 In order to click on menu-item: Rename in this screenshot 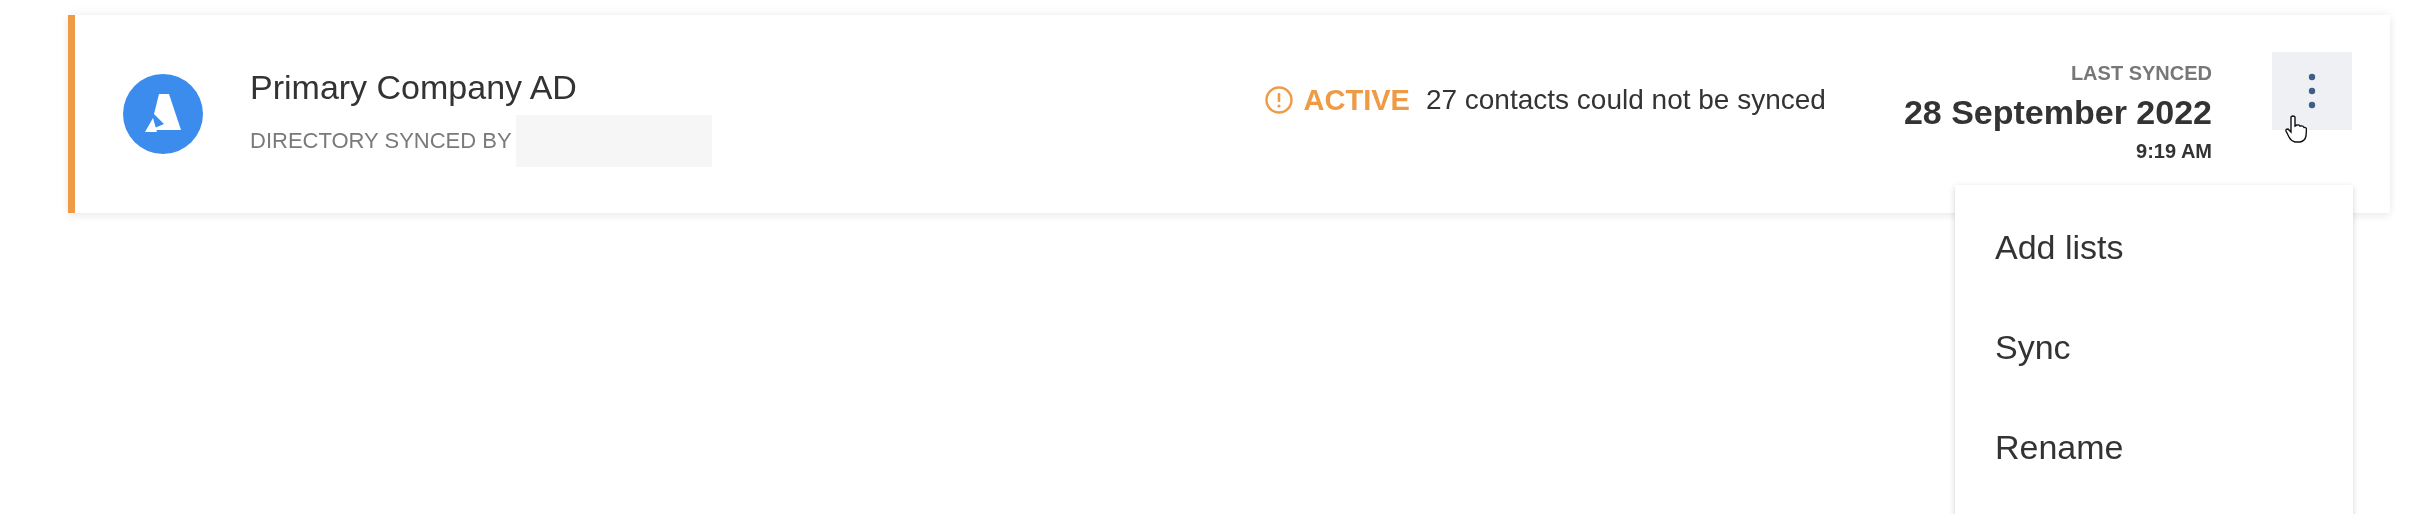, I will do `click(2154, 447)`.